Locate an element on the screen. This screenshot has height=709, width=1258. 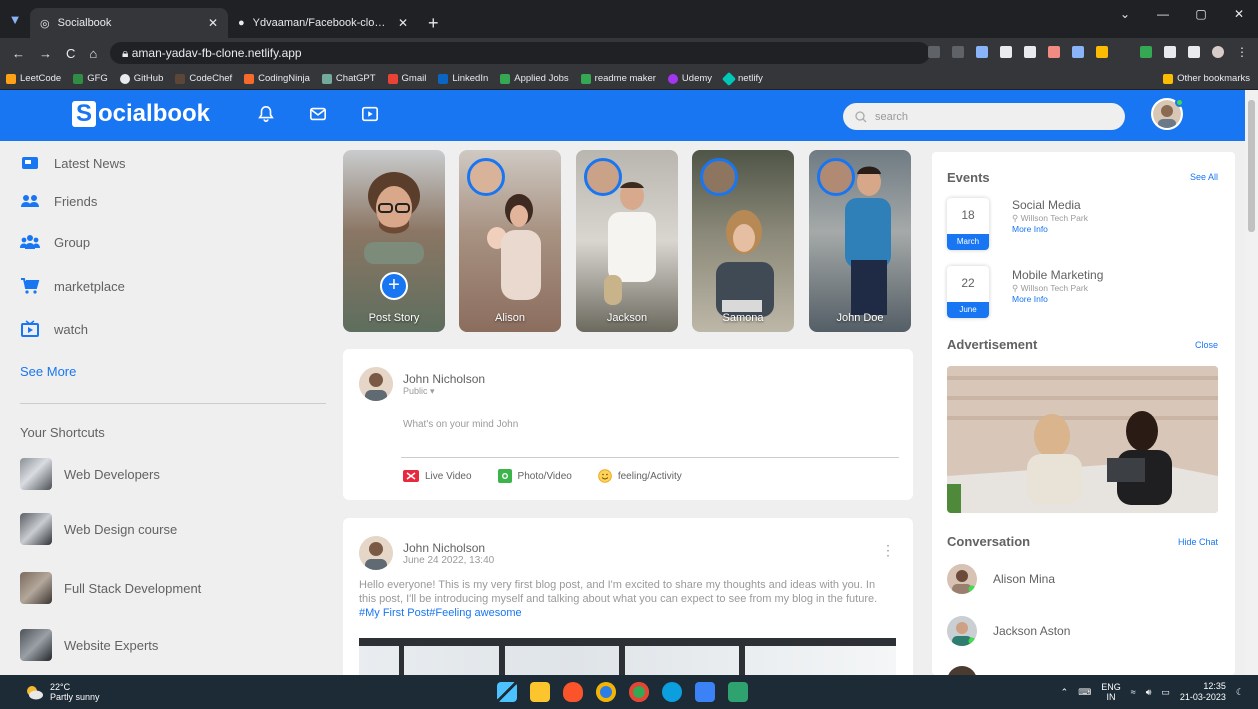
sidebar-item-group: Group is located at coordinates (55, 242).